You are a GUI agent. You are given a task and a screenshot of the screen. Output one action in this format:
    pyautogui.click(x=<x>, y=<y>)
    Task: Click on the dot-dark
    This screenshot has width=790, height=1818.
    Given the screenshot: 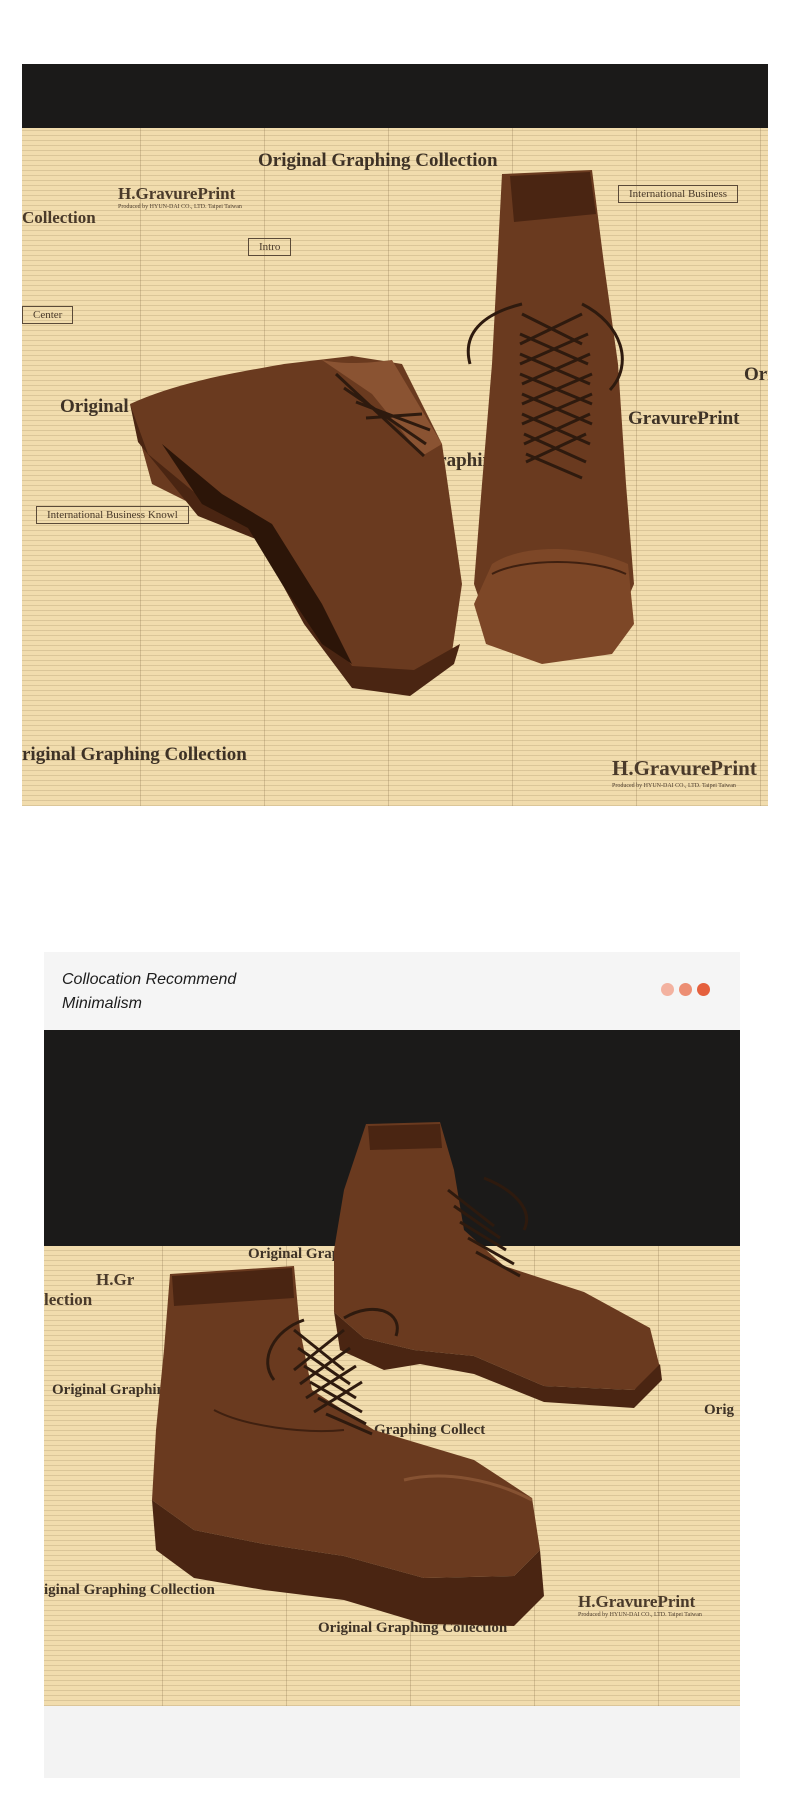 What is the action you would take?
    pyautogui.click(x=703, y=989)
    